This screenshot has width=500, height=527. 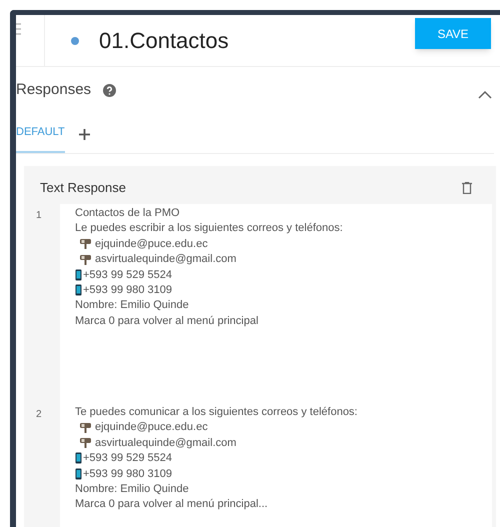 What do you see at coordinates (164, 41) in the screenshot?
I see `page-title: 01.Contactos` at bounding box center [164, 41].